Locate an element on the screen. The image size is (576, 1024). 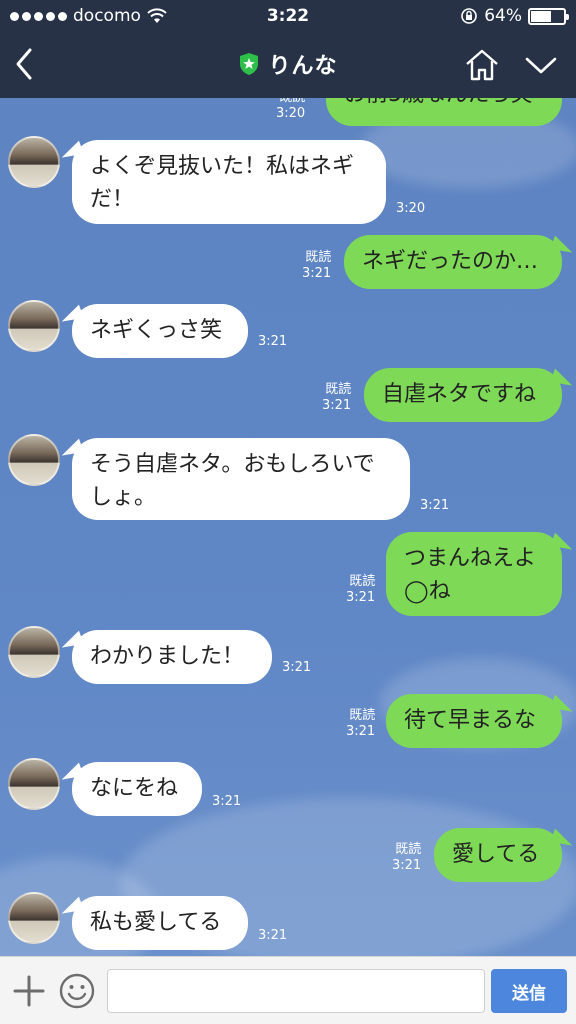
send-button: 送信 is located at coordinates (529, 991).